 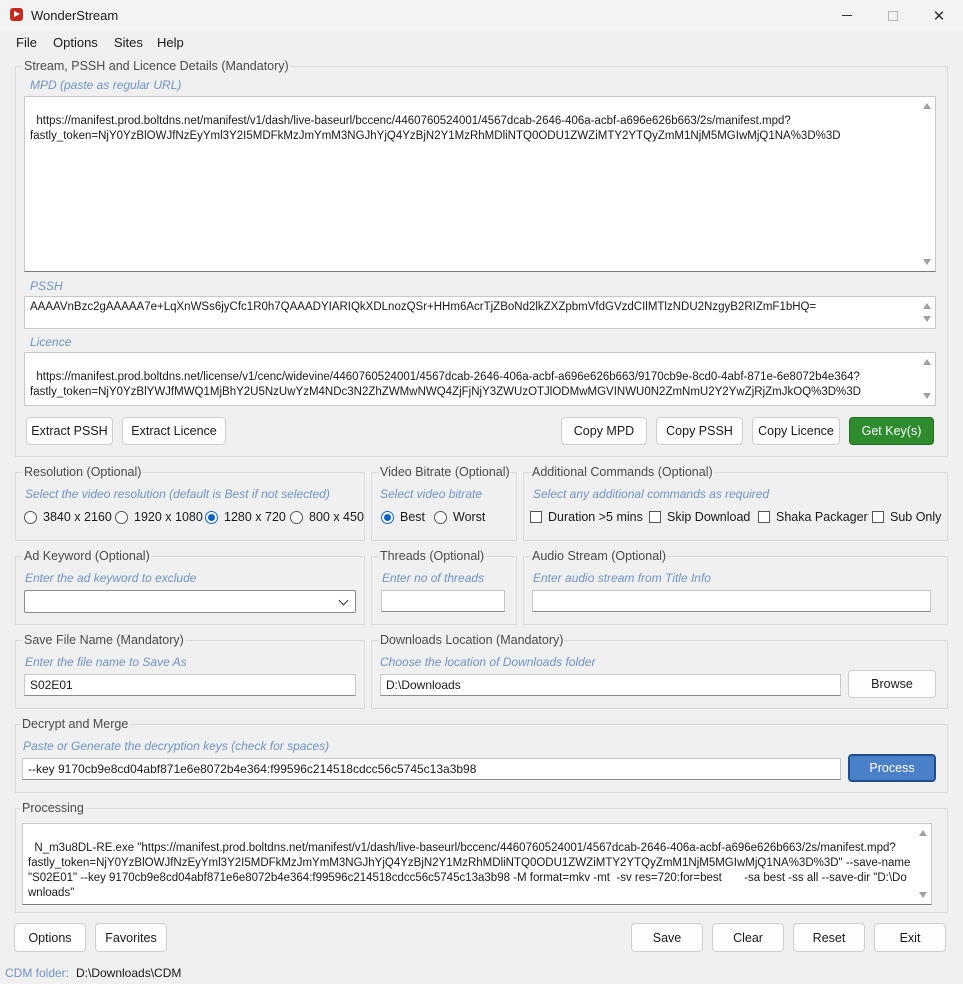 I want to click on radio-label: 1920 x 1080, so click(x=168, y=517).